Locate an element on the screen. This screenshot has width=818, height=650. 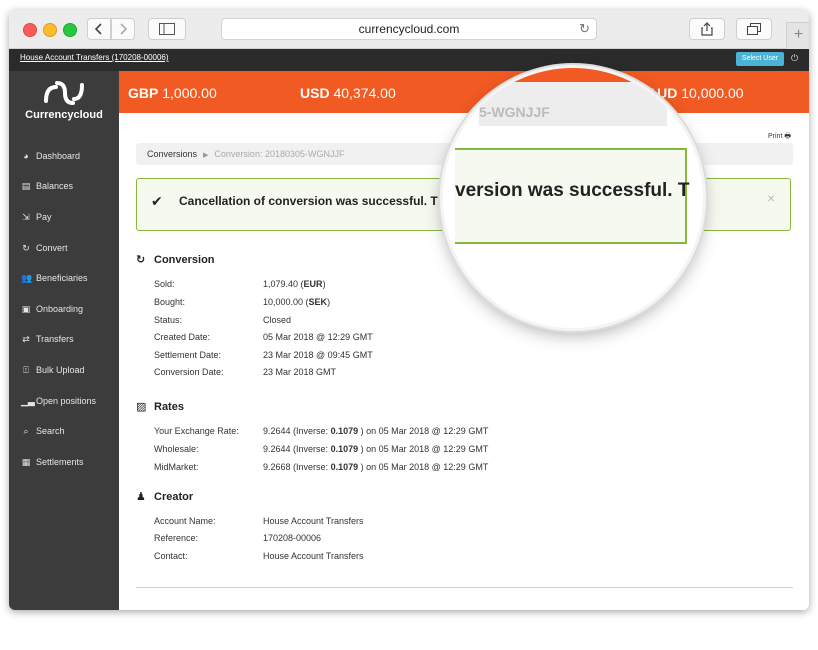
currency-amount: 1,000.00 is located at coordinates (189, 93).